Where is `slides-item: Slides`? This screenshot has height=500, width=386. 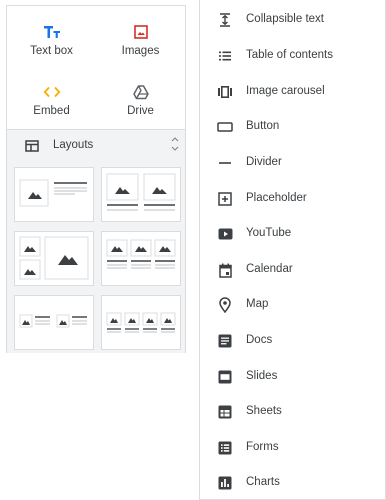
slides-item: Slides is located at coordinates (292, 376).